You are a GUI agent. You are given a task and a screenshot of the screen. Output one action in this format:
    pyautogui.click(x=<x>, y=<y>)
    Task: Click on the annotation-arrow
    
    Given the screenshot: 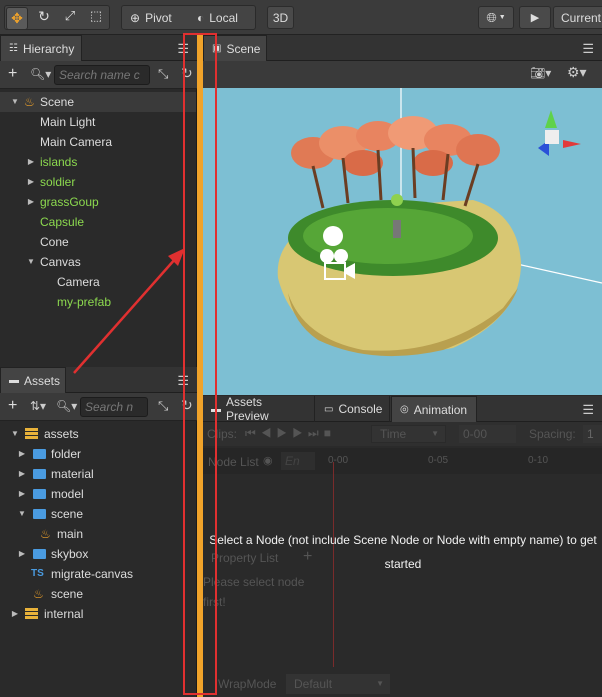 What is the action you would take?
    pyautogui.click(x=129, y=311)
    